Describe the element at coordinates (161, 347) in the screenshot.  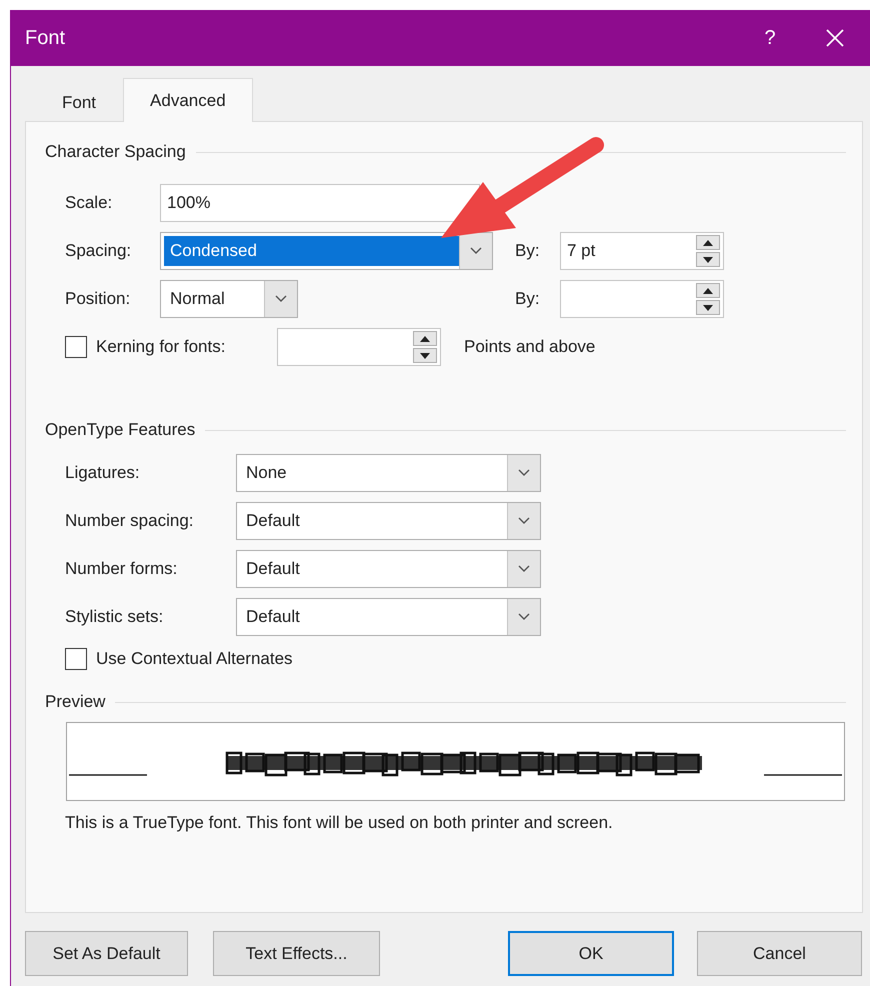
I see `checkbox-label: Kerning for fonts:` at that location.